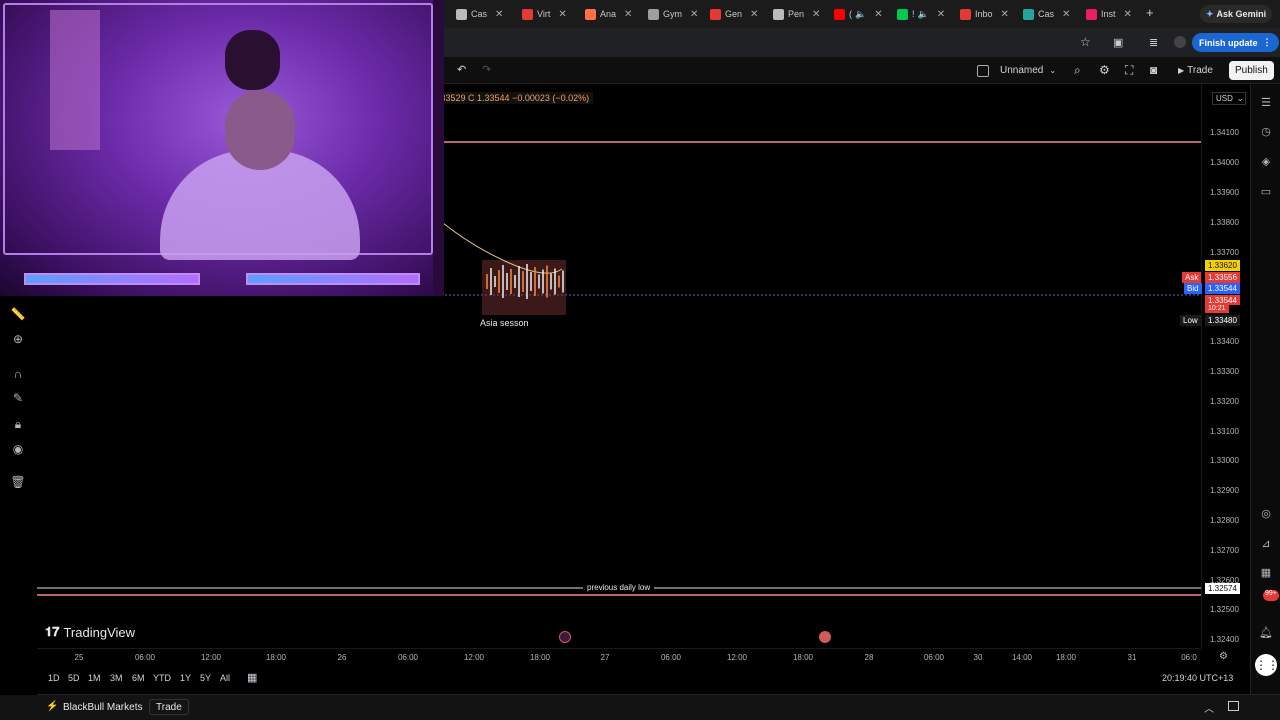 Image resolution: width=1280 pixels, height=720 pixels. Describe the element at coordinates (608, 14) in the screenshot. I see `browser-tab: Ana ✕` at that location.